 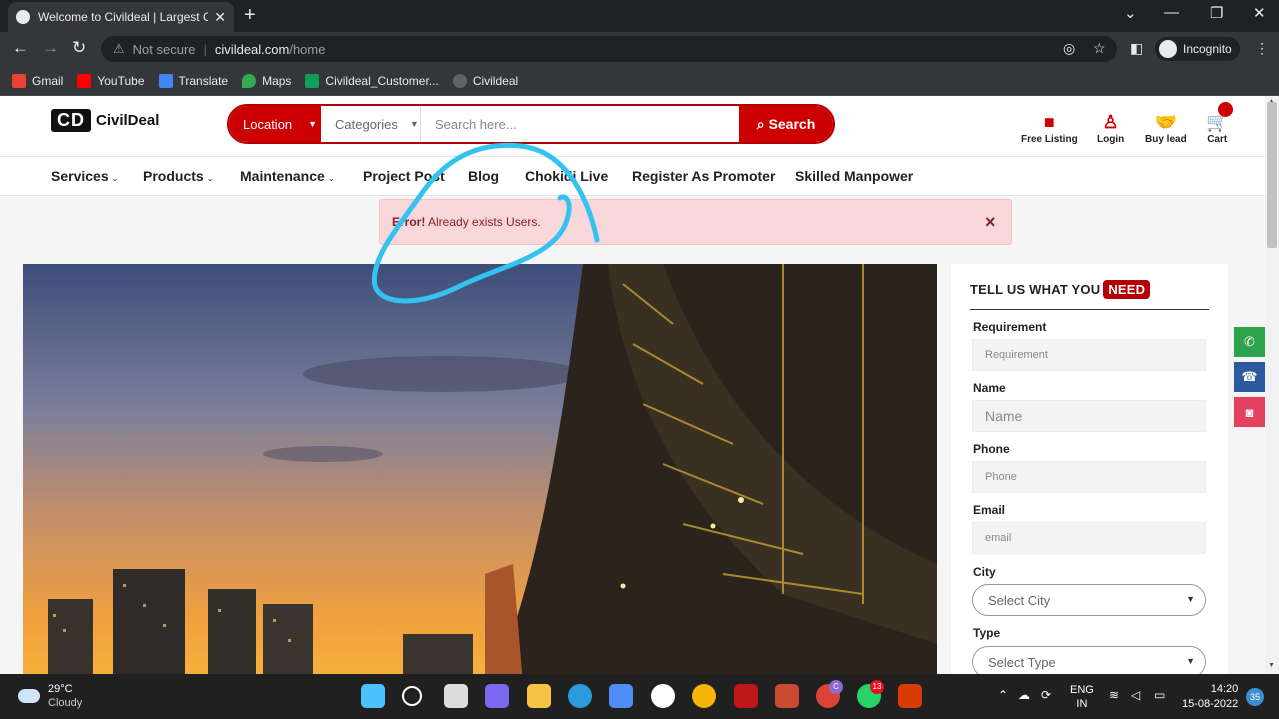 I want to click on search-icon, so click(x=412, y=696).